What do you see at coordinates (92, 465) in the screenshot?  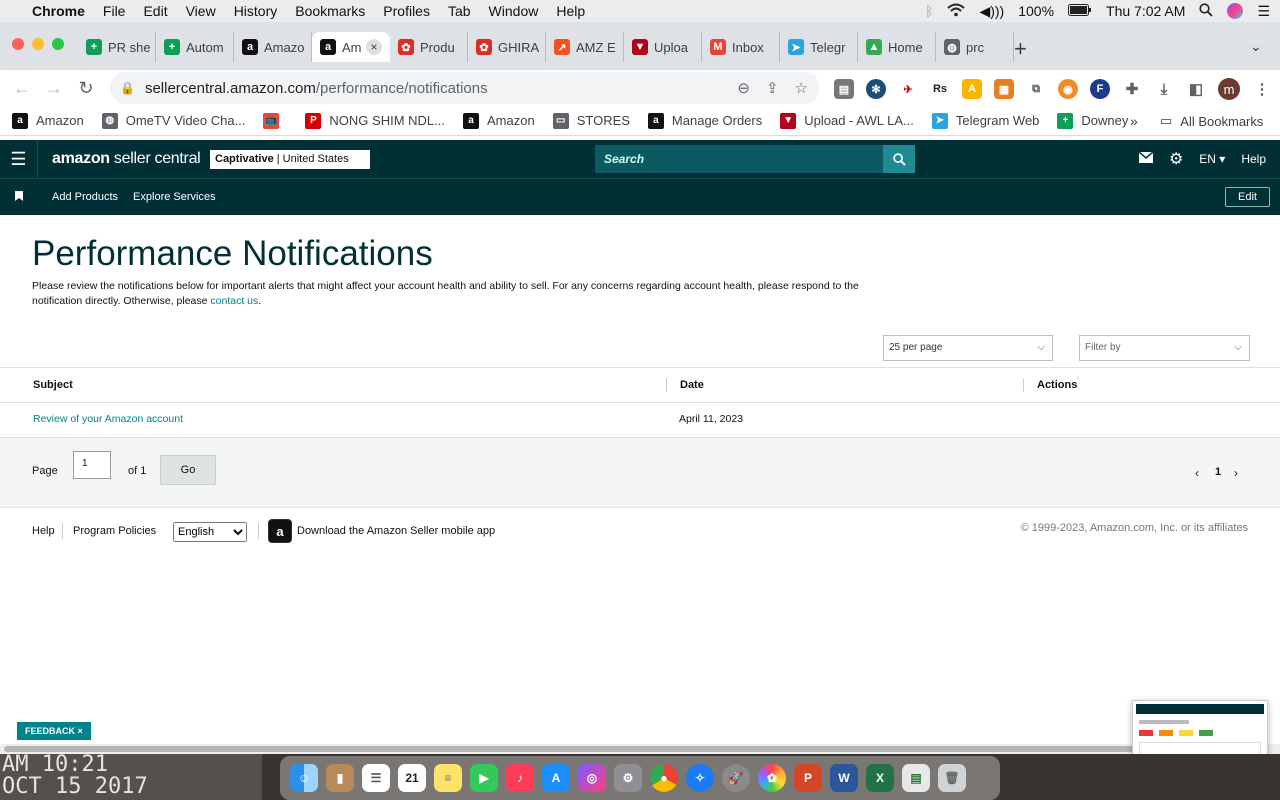 I see `page-number-input: 1` at bounding box center [92, 465].